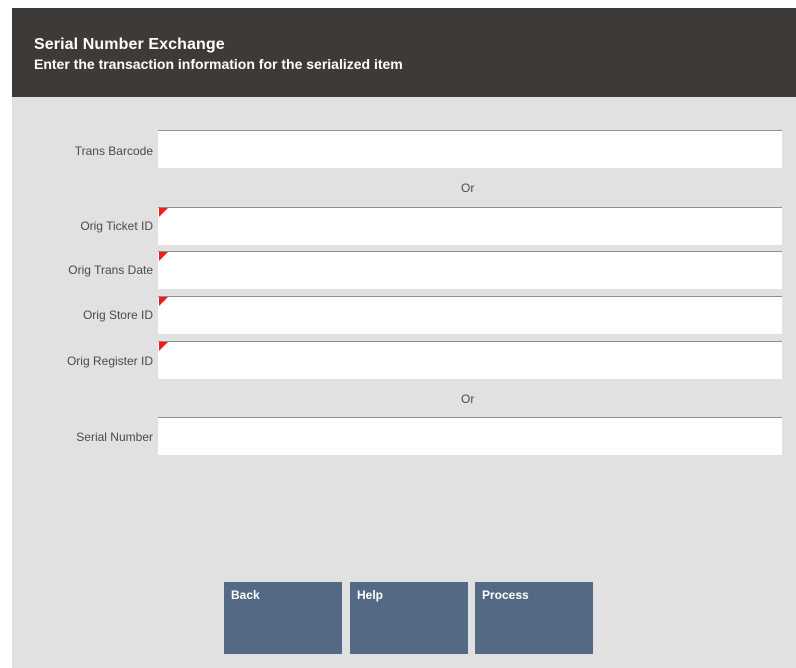 This screenshot has width=796, height=668. Describe the element at coordinates (129, 44) in the screenshot. I see `page-title: Serial Number Exchange` at that location.